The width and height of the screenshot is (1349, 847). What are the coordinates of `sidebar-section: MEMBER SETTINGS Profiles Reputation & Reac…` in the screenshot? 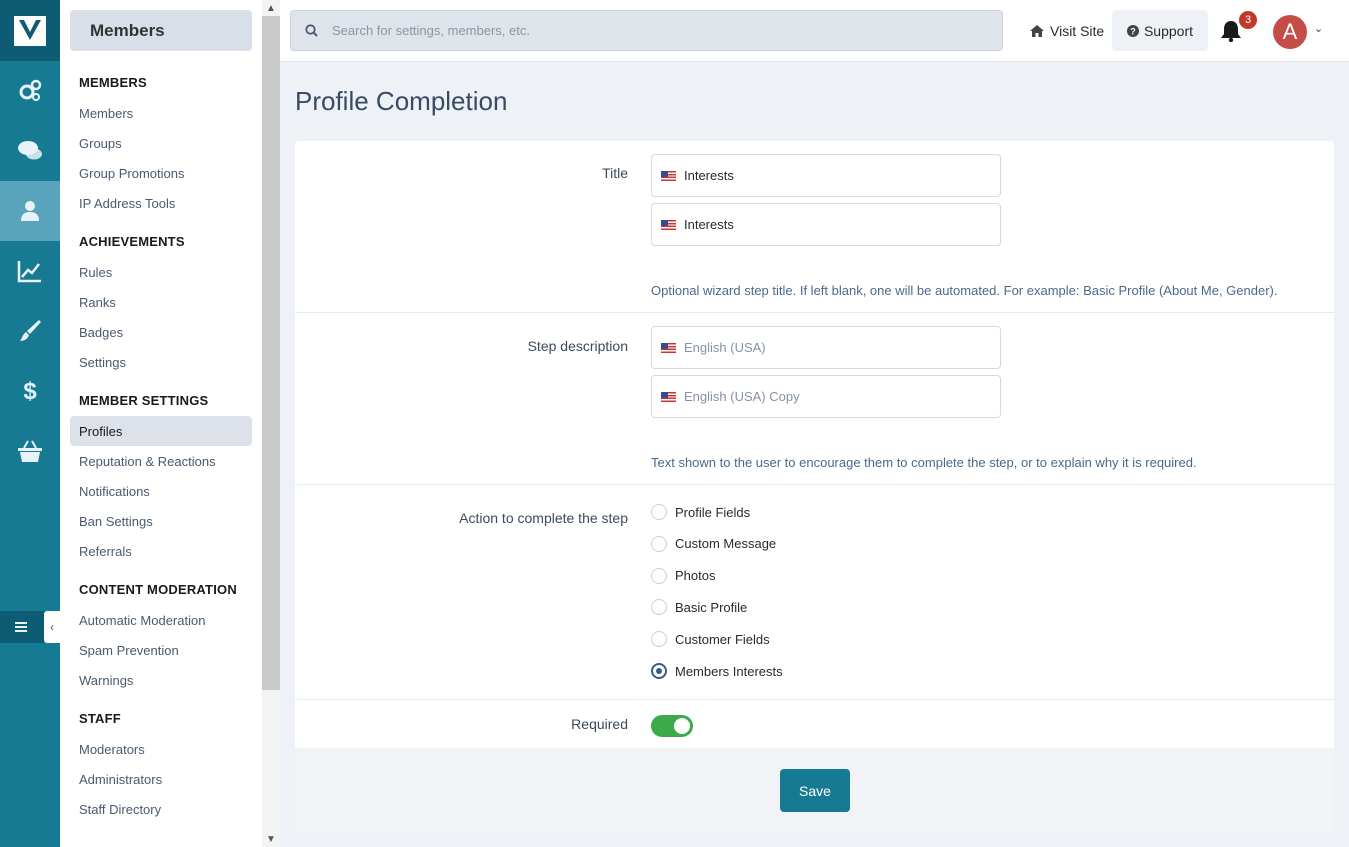 It's located at (161, 479).